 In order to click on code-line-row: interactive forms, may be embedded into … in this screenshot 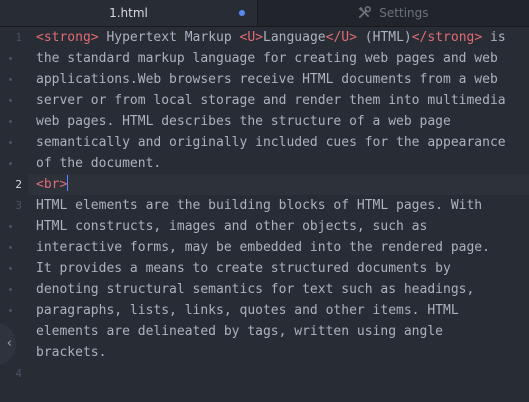, I will do `click(263, 247)`.